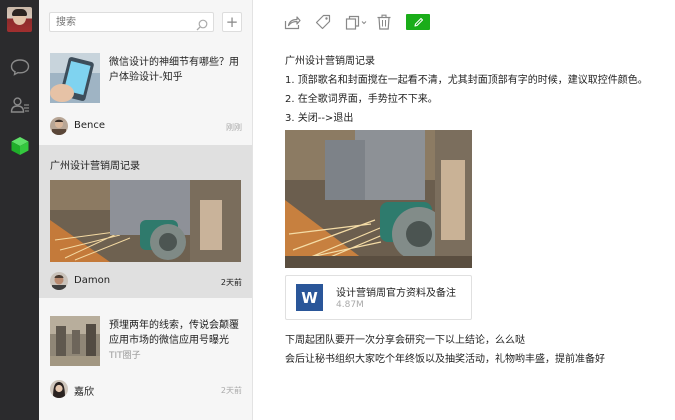  I want to click on note-line: 3. 关闭-->退出, so click(319, 118).